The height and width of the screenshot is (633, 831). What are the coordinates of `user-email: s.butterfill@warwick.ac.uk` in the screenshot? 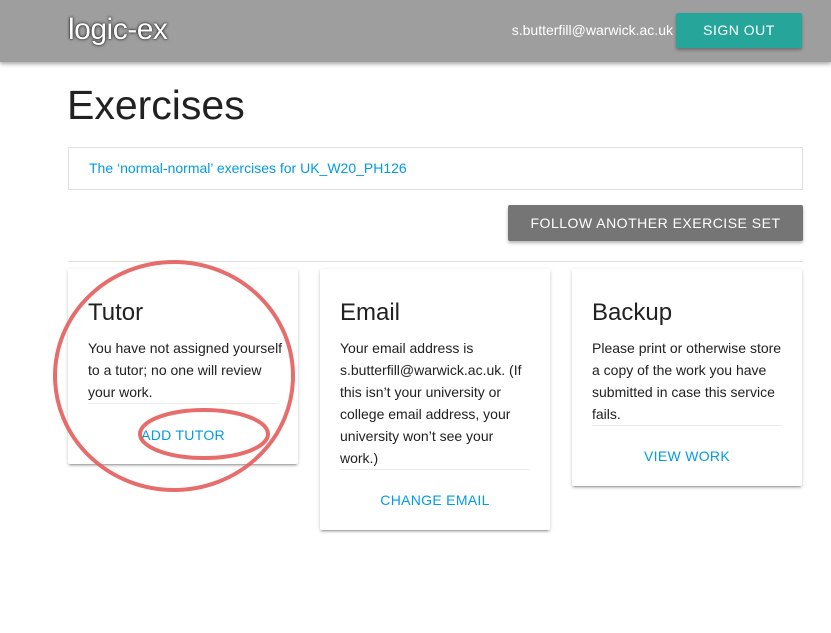 It's located at (592, 30).